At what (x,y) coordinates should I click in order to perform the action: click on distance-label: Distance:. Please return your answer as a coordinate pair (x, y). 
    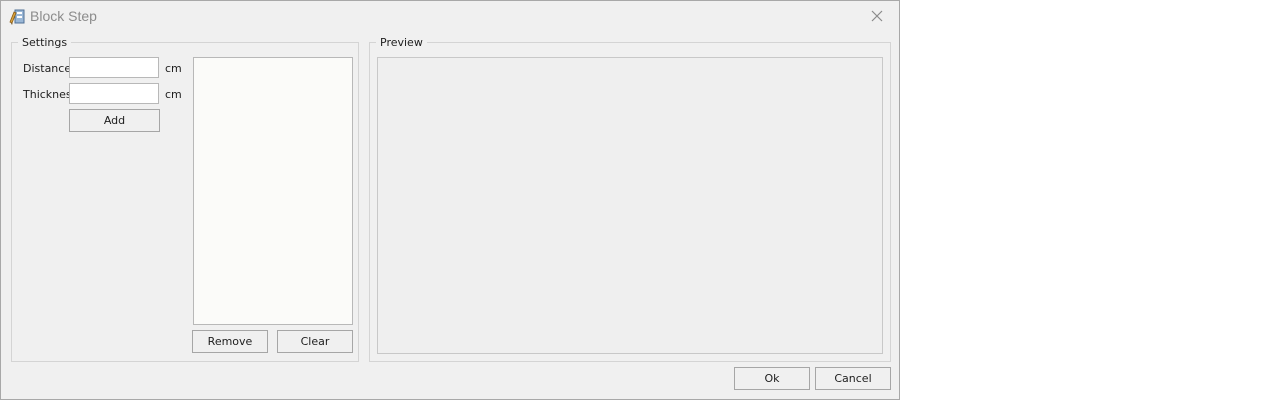
    Looking at the image, I should click on (49, 68).